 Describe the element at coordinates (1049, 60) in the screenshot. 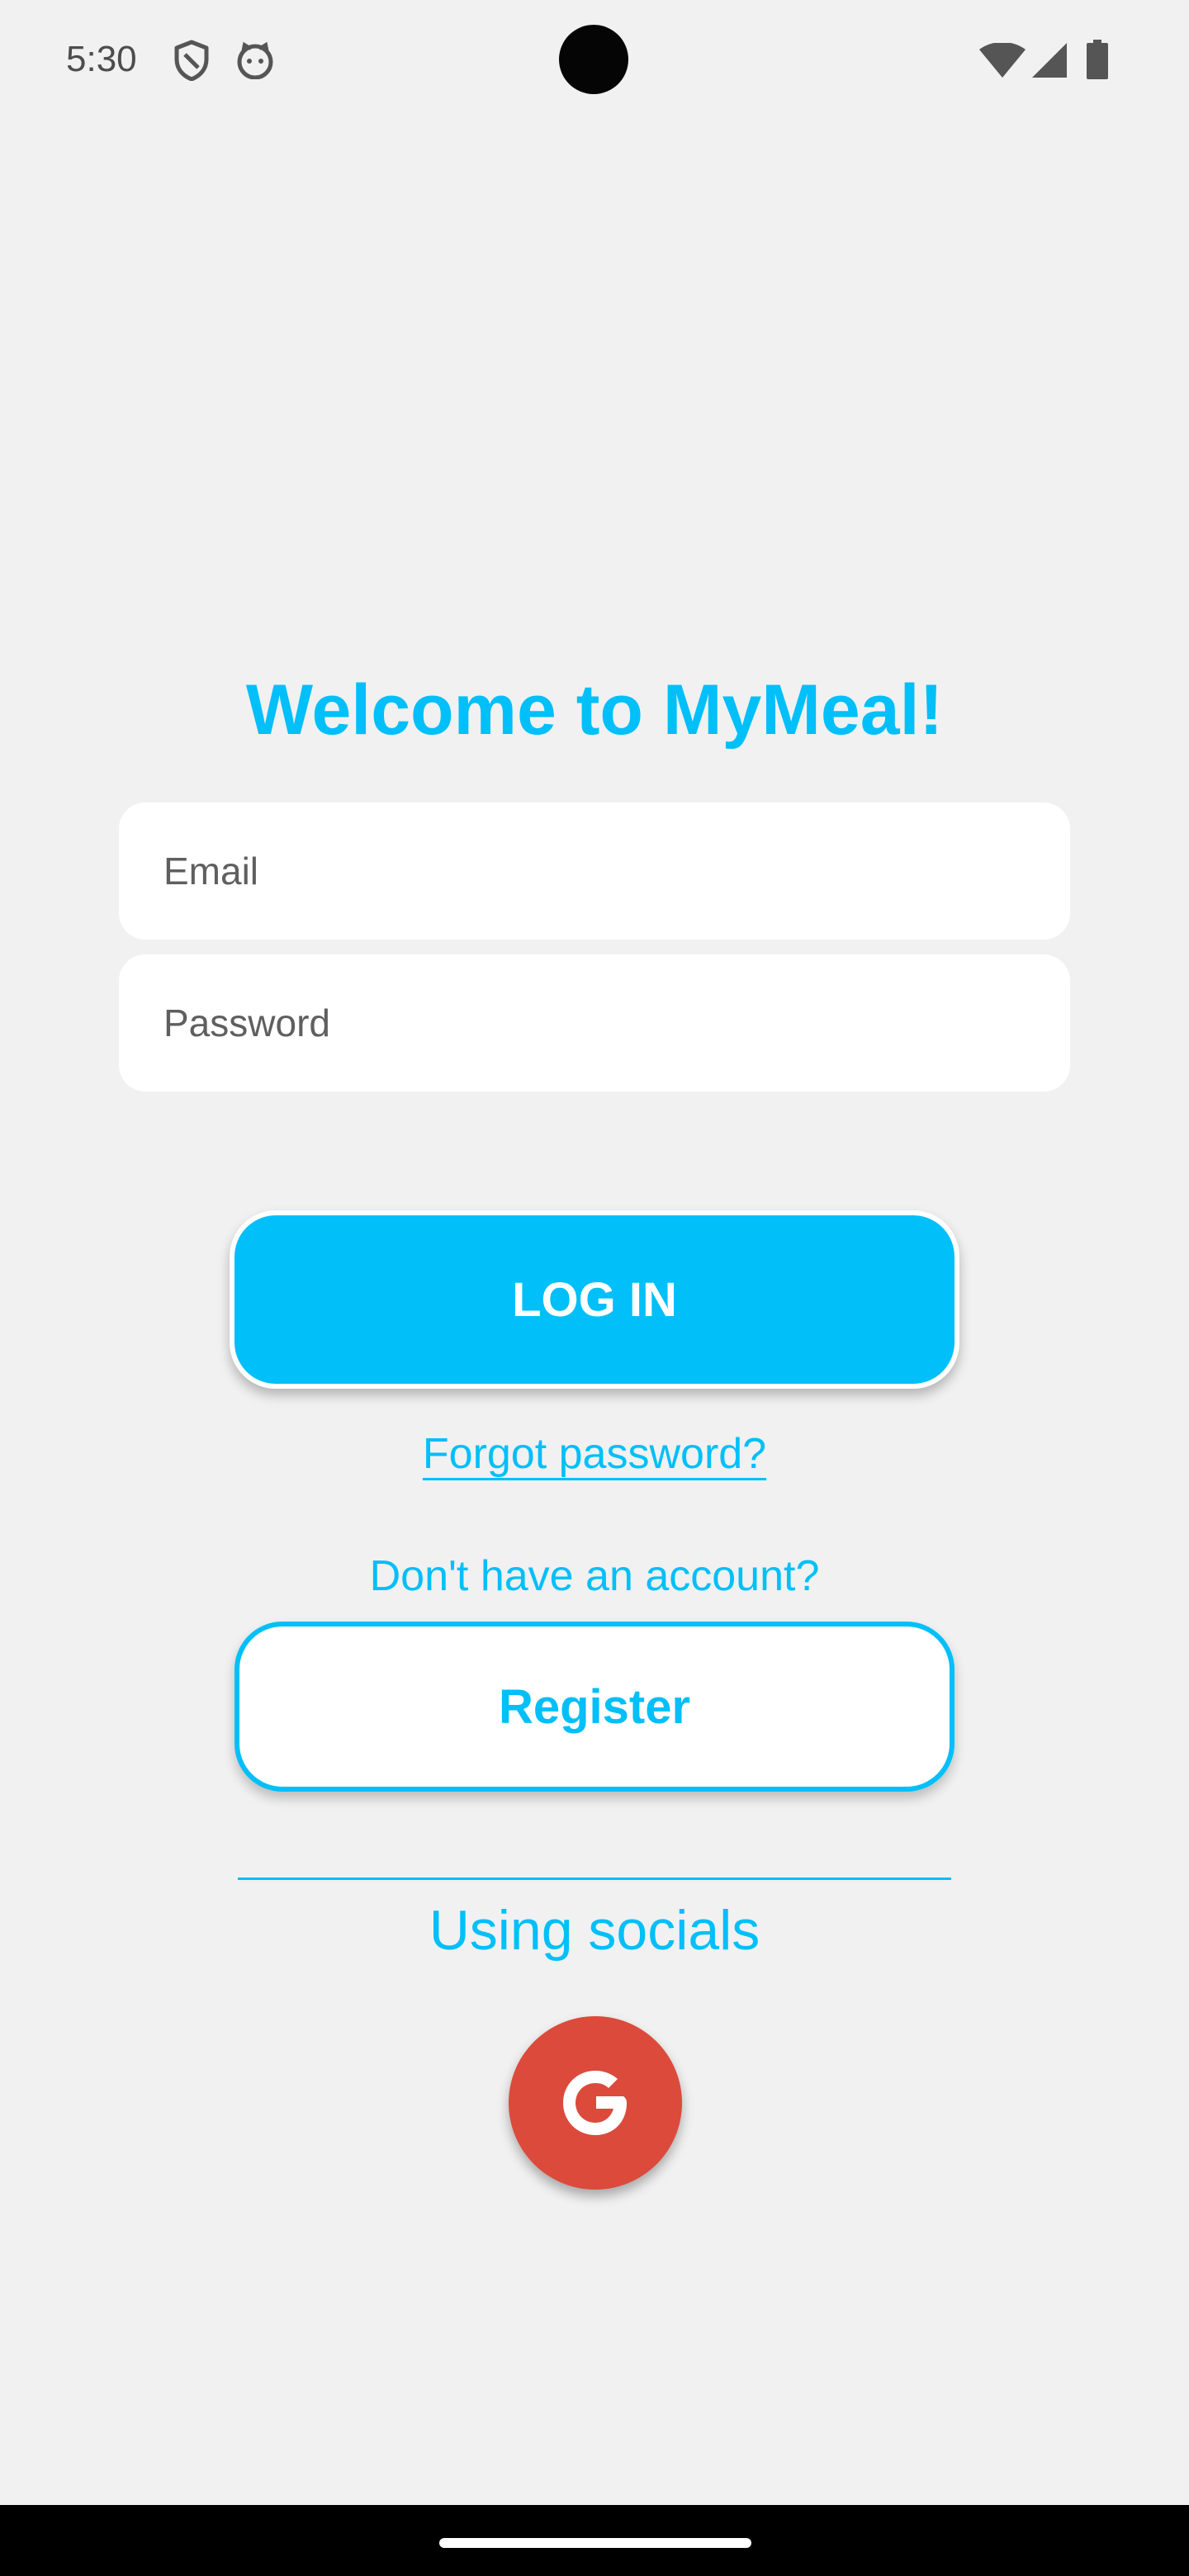

I see `signal-icon` at that location.